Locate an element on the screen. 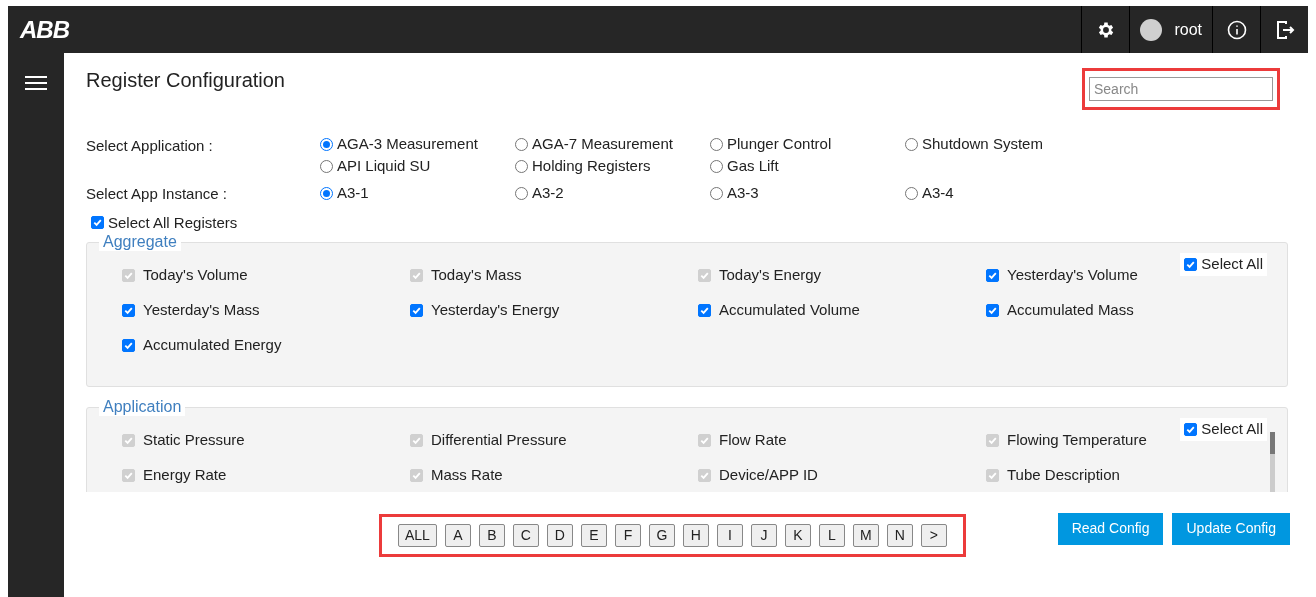 The image size is (1316, 597). radio-label: A3-3 is located at coordinates (743, 192).